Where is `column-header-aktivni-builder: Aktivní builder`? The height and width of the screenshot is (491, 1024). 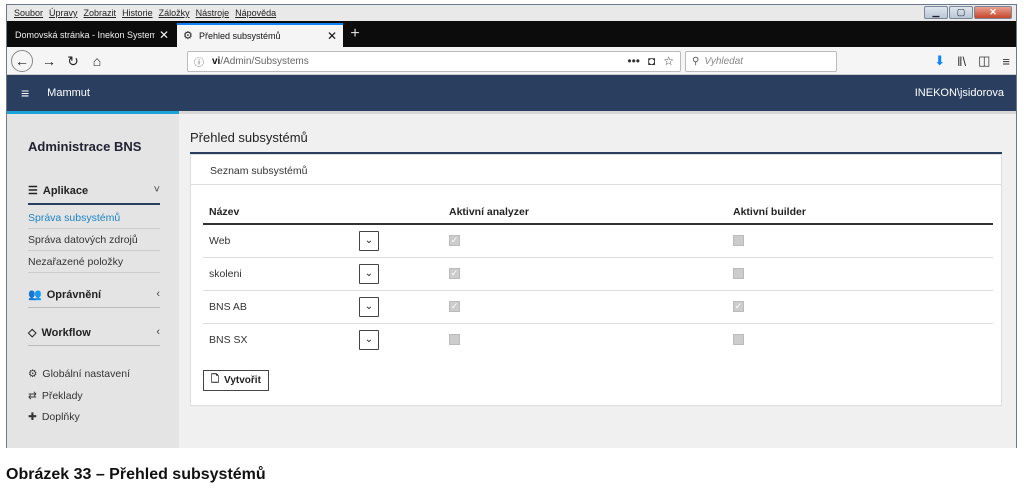 column-header-aktivni-builder: Aktivní builder is located at coordinates (860, 213).